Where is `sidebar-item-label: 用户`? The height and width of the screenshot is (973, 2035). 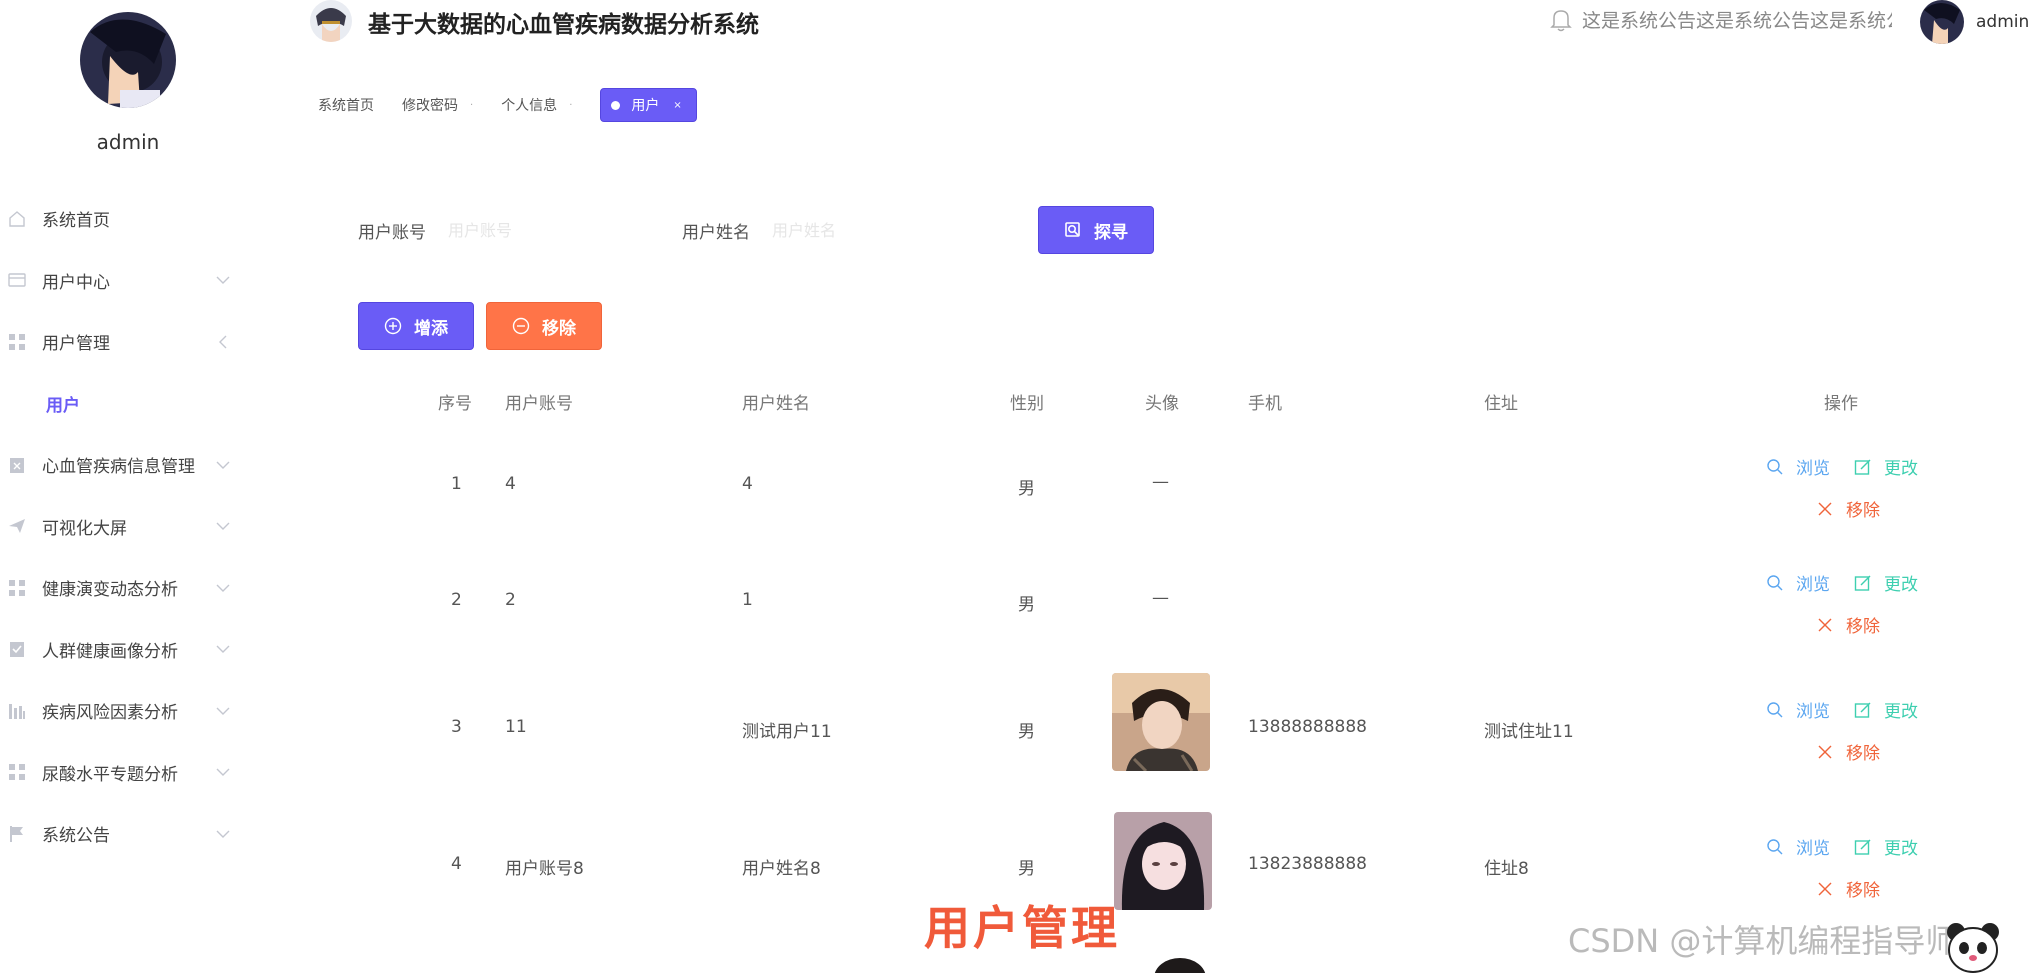 sidebar-item-label: 用户 is located at coordinates (63, 405).